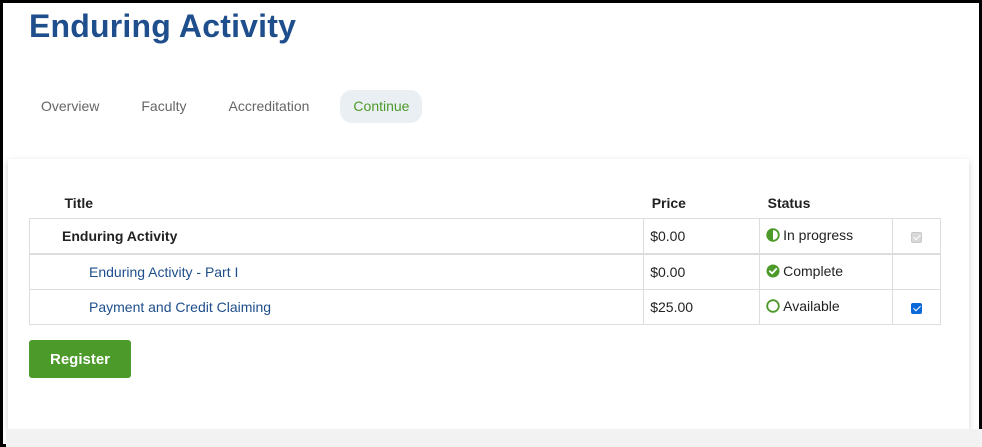 The image size is (982, 447). What do you see at coordinates (917, 203) in the screenshot?
I see `column-header-select` at bounding box center [917, 203].